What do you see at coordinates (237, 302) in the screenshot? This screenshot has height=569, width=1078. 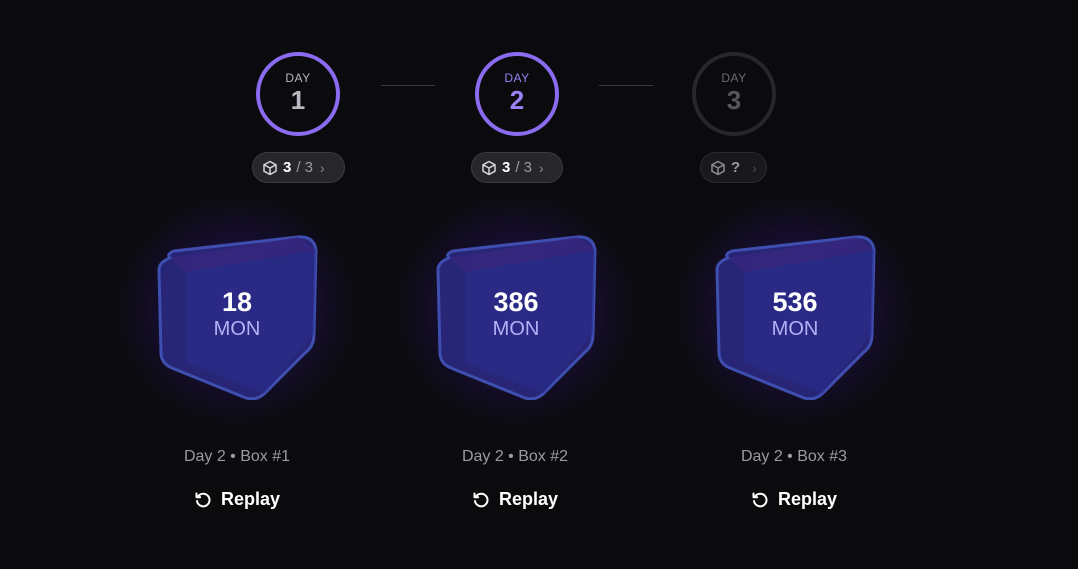 I see `reward-amount: 18` at bounding box center [237, 302].